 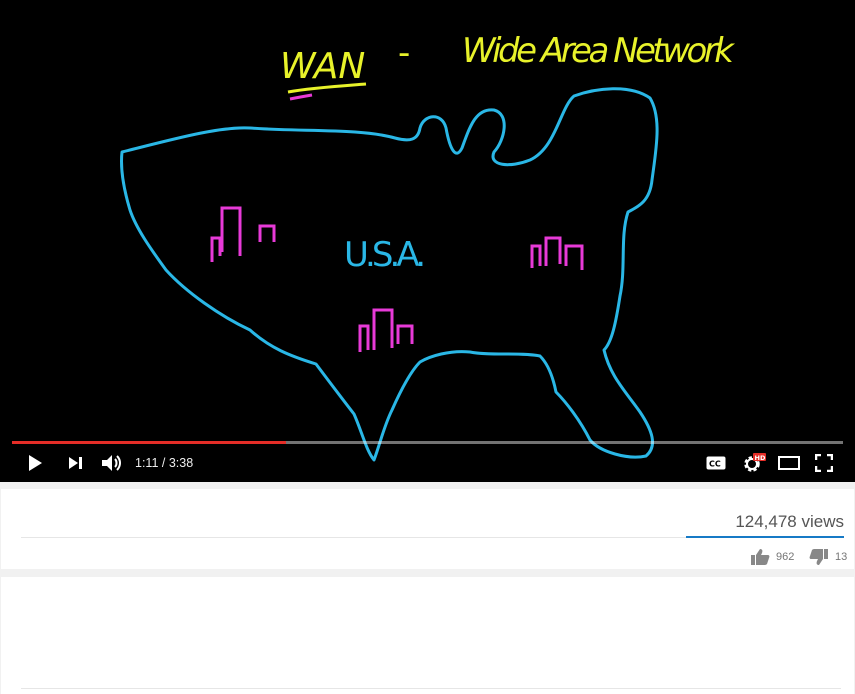 What do you see at coordinates (149, 442) in the screenshot?
I see `progress-bar-played` at bounding box center [149, 442].